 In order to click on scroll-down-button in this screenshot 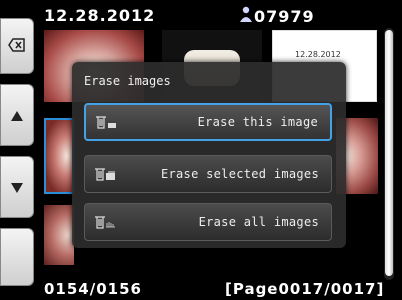, I will do `click(17, 187)`.